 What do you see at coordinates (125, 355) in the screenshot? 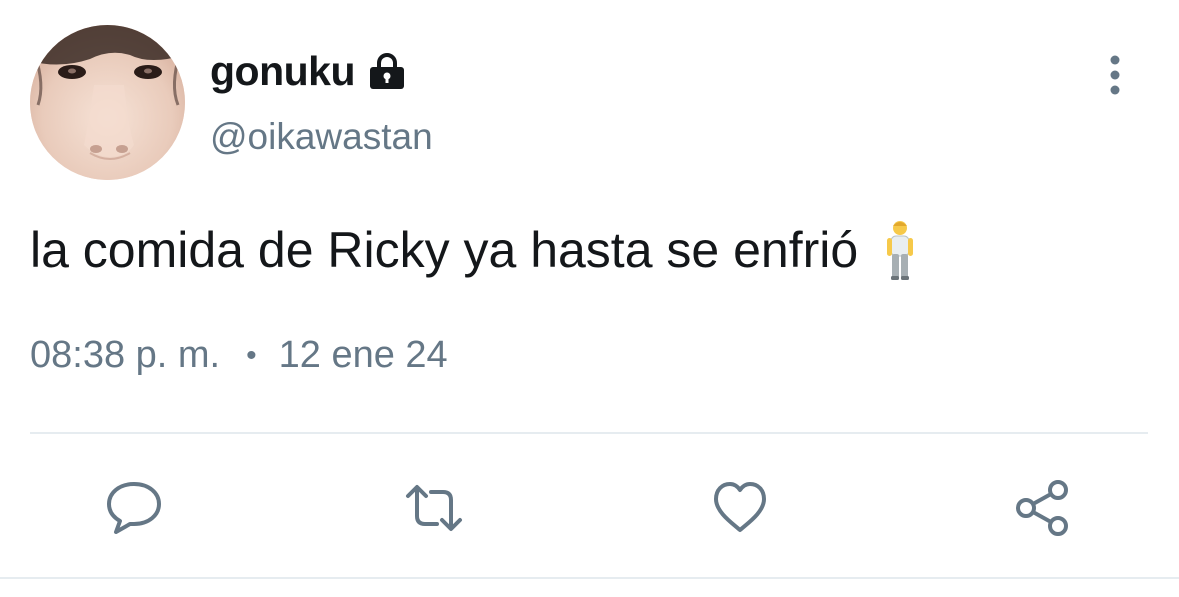
I see `tweet-time: 08:38 p. m.` at bounding box center [125, 355].